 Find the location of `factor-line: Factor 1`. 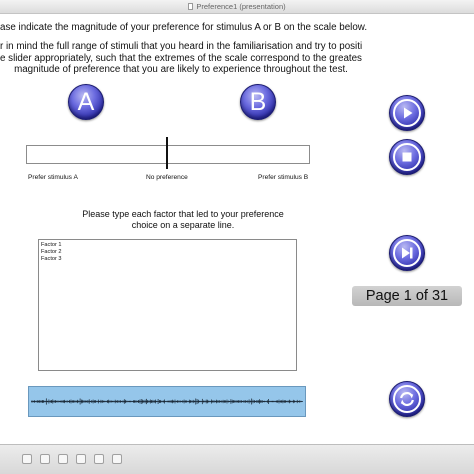

factor-line: Factor 1 is located at coordinates (51, 245).